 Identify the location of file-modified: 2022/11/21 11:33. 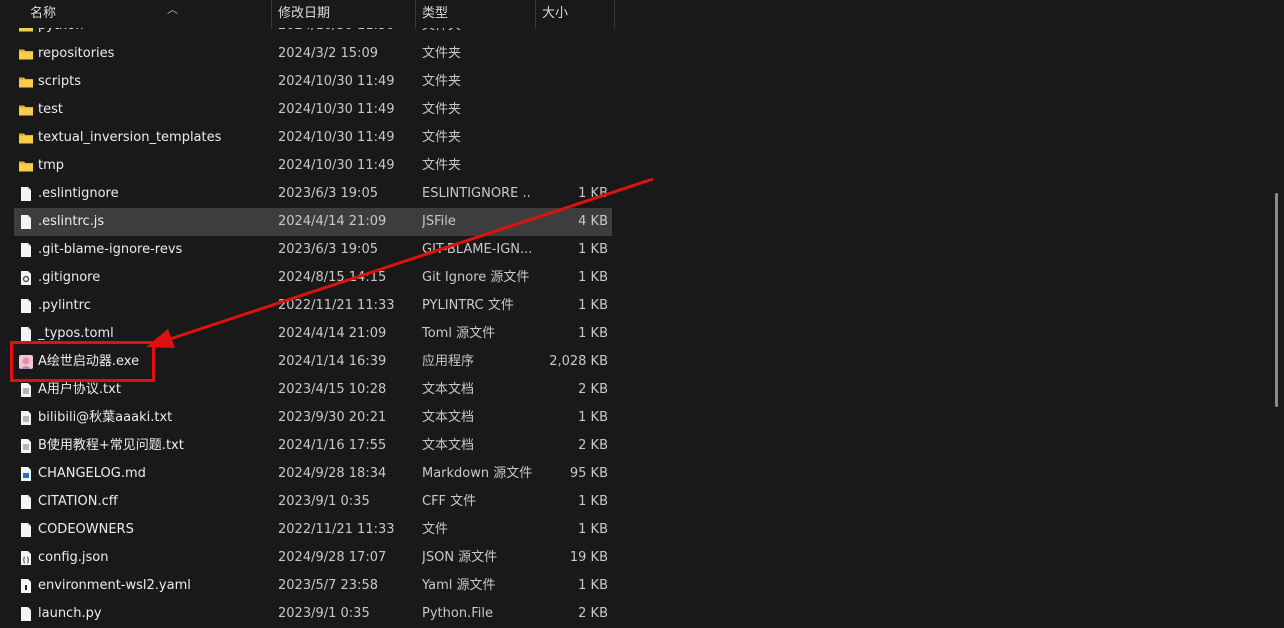
(336, 529).